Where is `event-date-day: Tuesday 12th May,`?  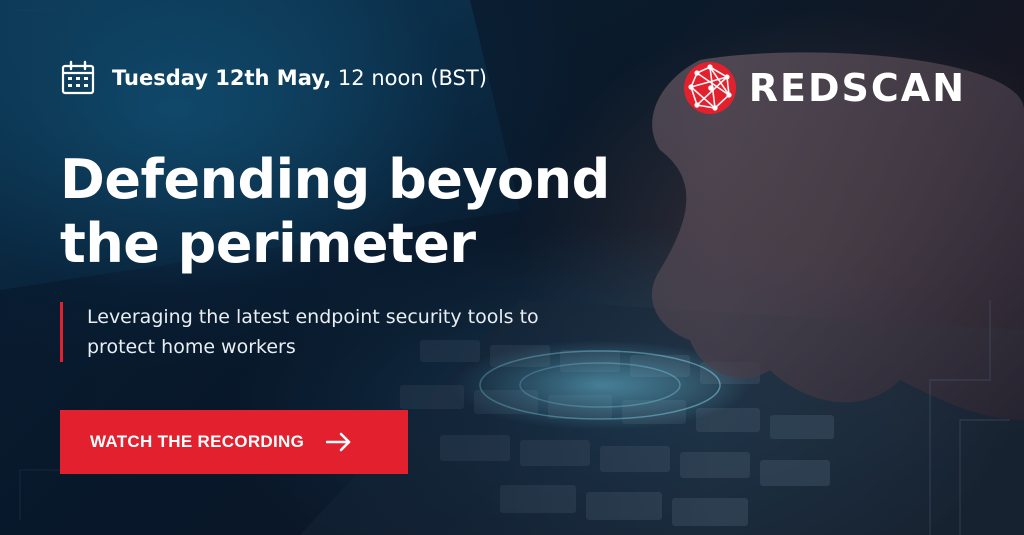 event-date-day: Tuesday 12th May, is located at coordinates (222, 78).